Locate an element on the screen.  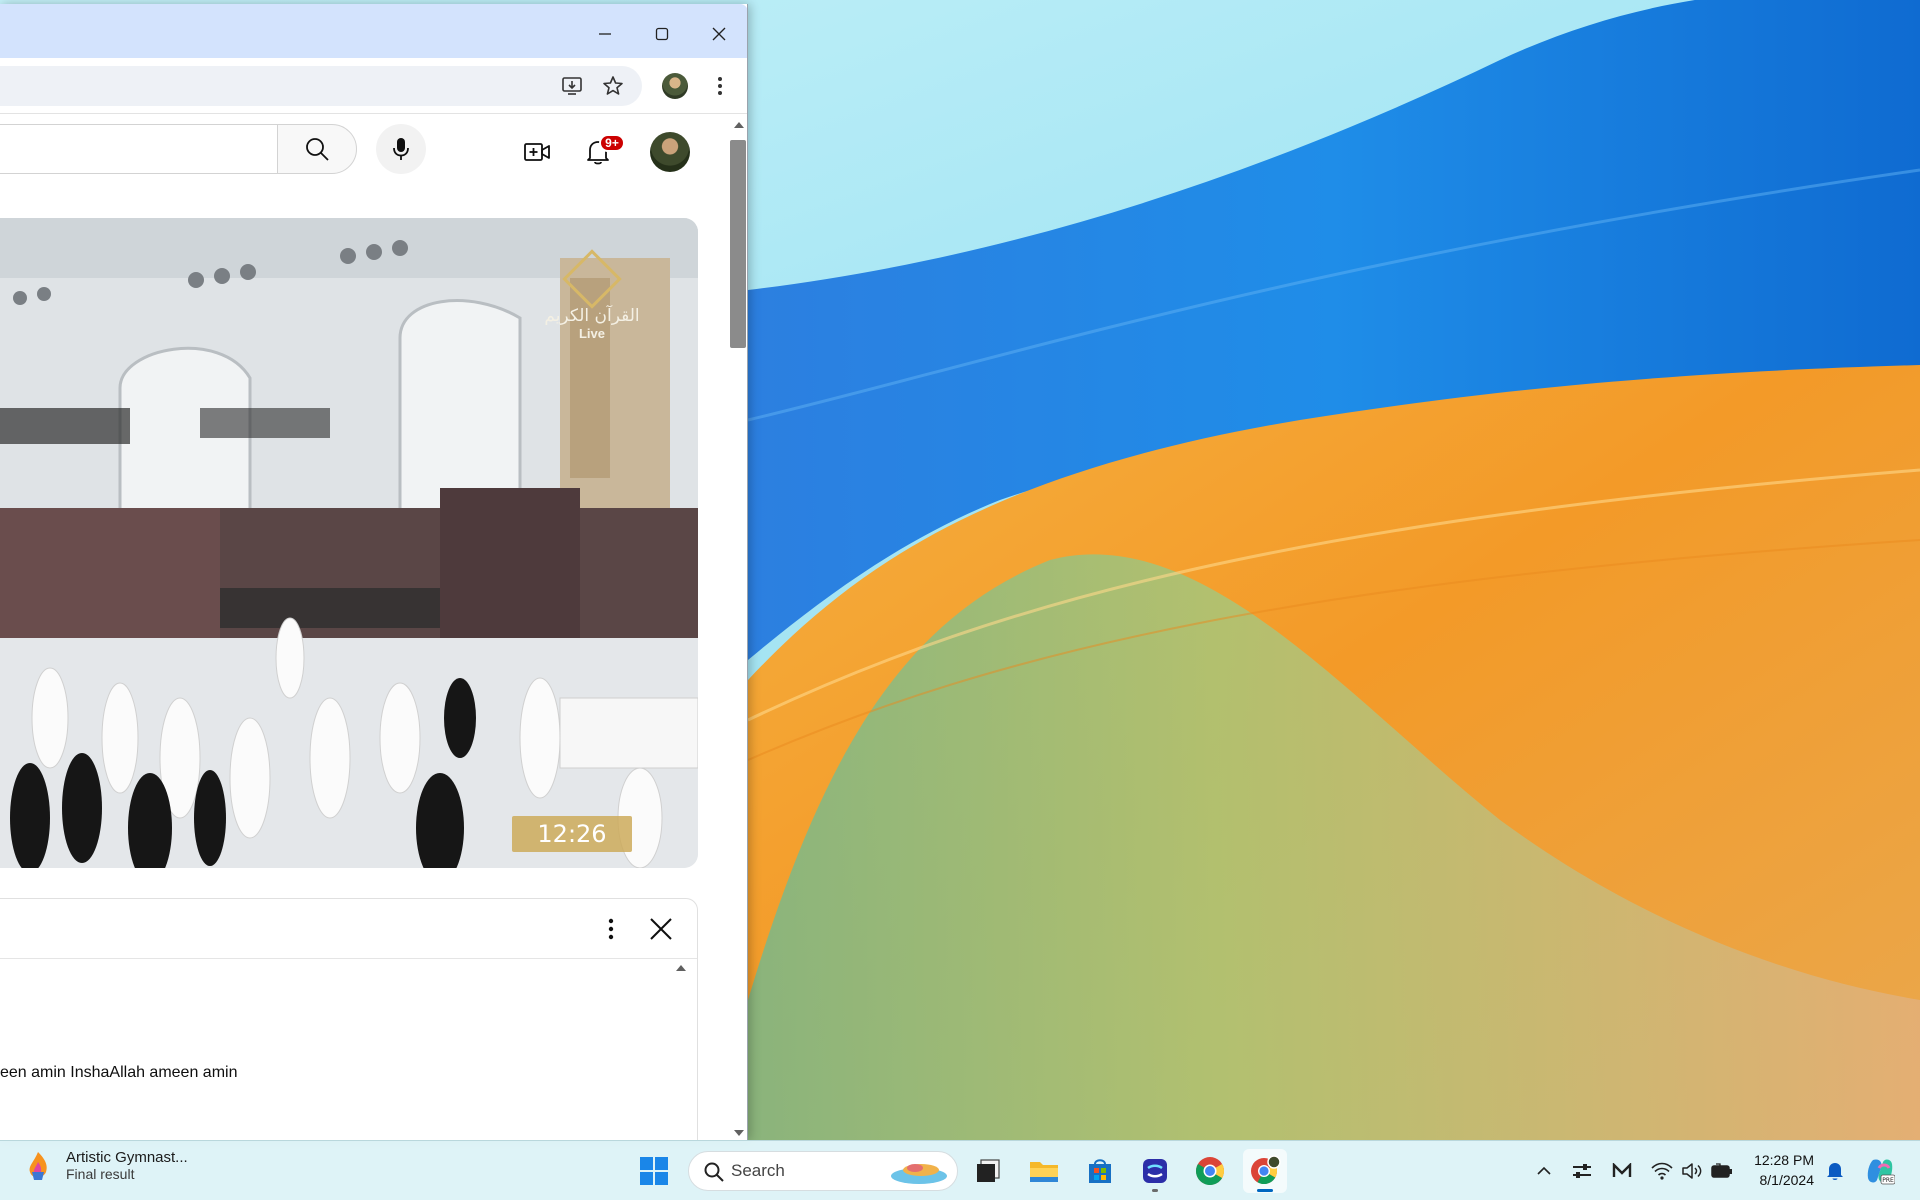
profile-button is located at coordinates (675, 86).